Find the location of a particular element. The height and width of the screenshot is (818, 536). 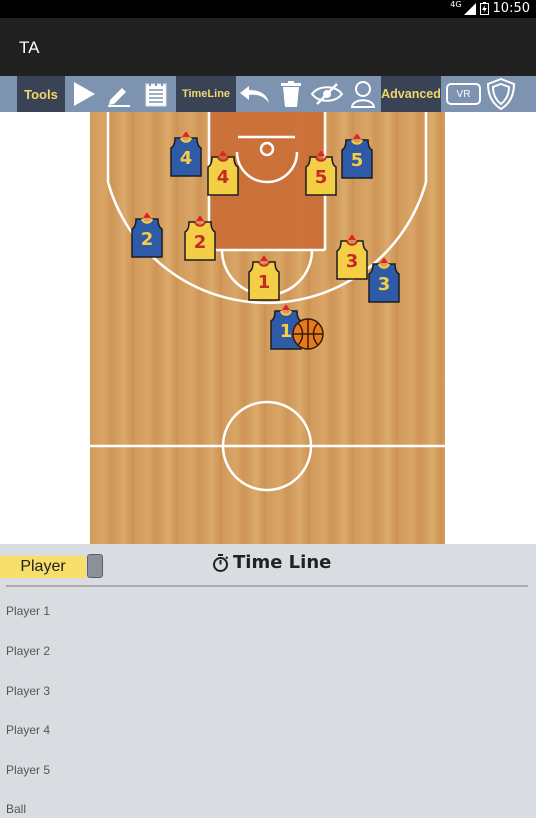

notepad-icon is located at coordinates (156, 94).